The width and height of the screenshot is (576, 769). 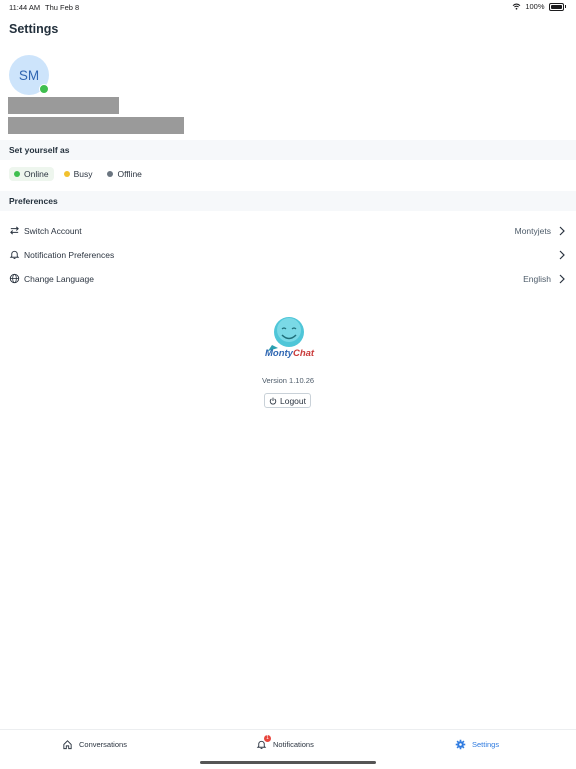 I want to click on tab-settings: Settings, so click(x=477, y=744).